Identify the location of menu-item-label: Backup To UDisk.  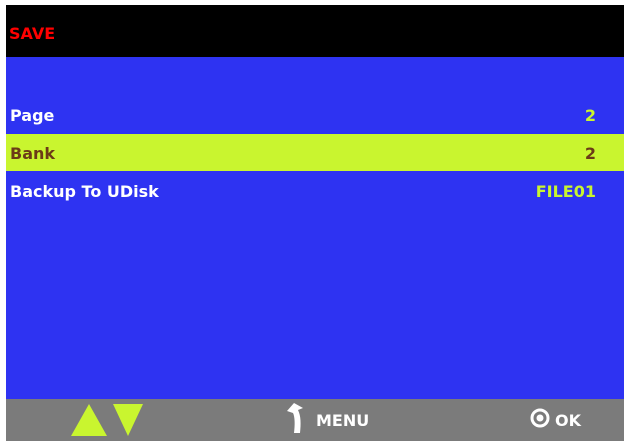
(84, 191).